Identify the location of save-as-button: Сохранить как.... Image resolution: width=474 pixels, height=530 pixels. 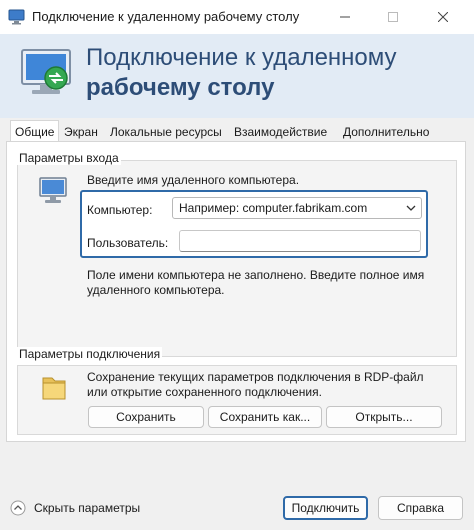
(265, 417).